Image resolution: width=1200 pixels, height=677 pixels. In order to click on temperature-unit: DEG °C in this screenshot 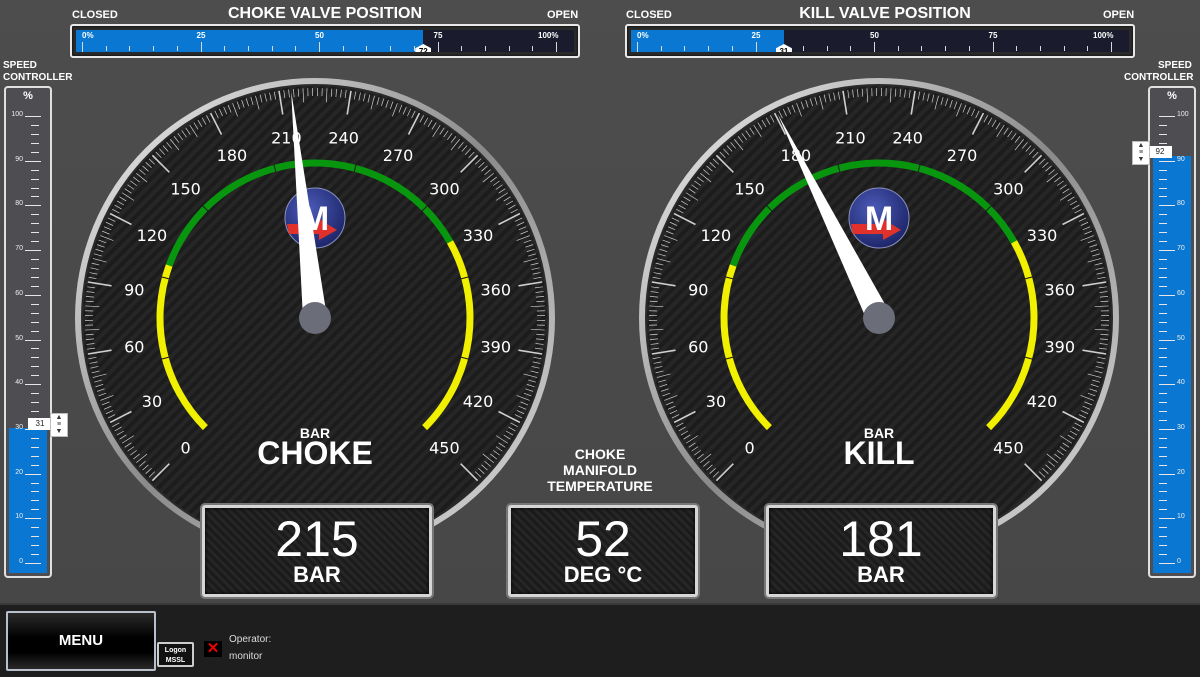, I will do `click(603, 575)`.